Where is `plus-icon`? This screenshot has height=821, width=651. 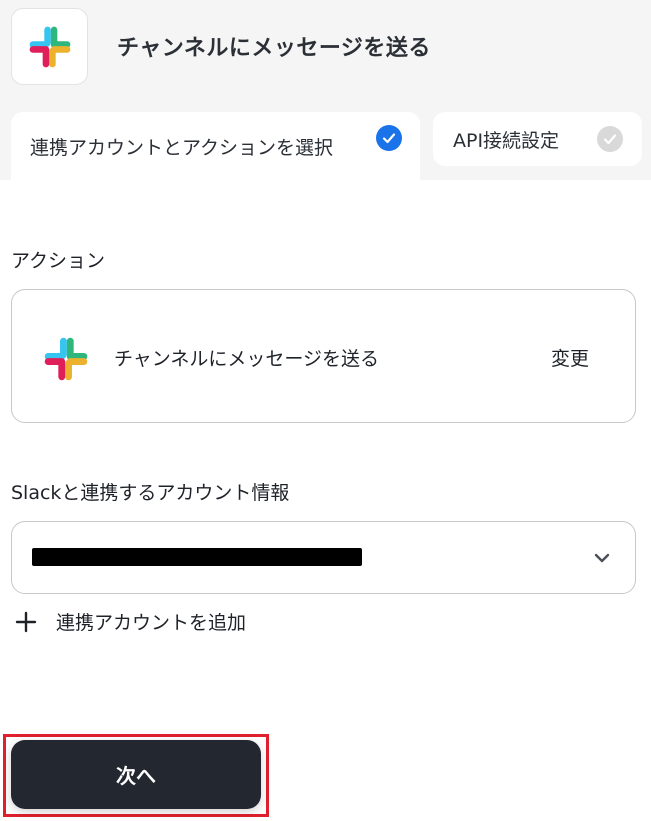 plus-icon is located at coordinates (26, 621).